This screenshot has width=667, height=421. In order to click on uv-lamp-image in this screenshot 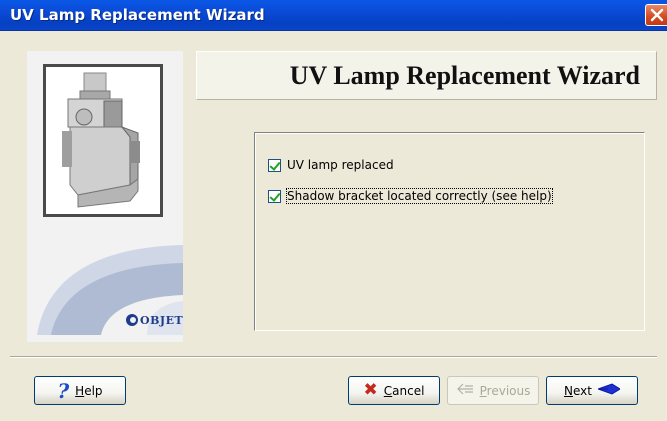, I will do `click(103, 140)`.